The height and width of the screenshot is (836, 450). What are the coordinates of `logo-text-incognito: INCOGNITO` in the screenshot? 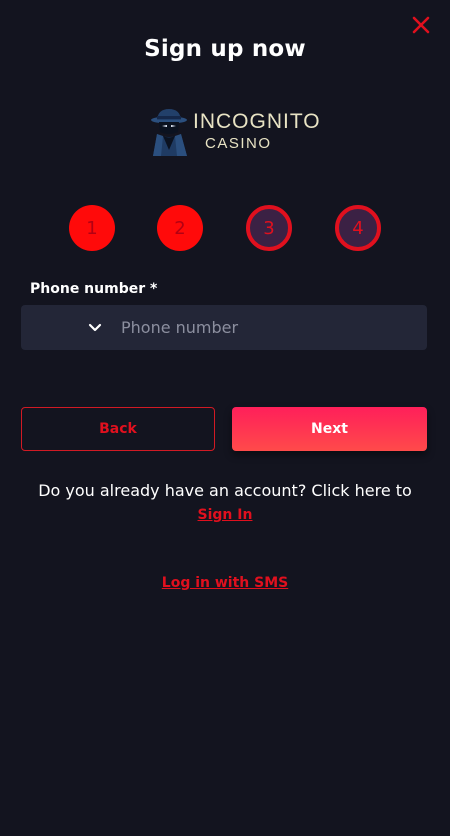 It's located at (257, 121).